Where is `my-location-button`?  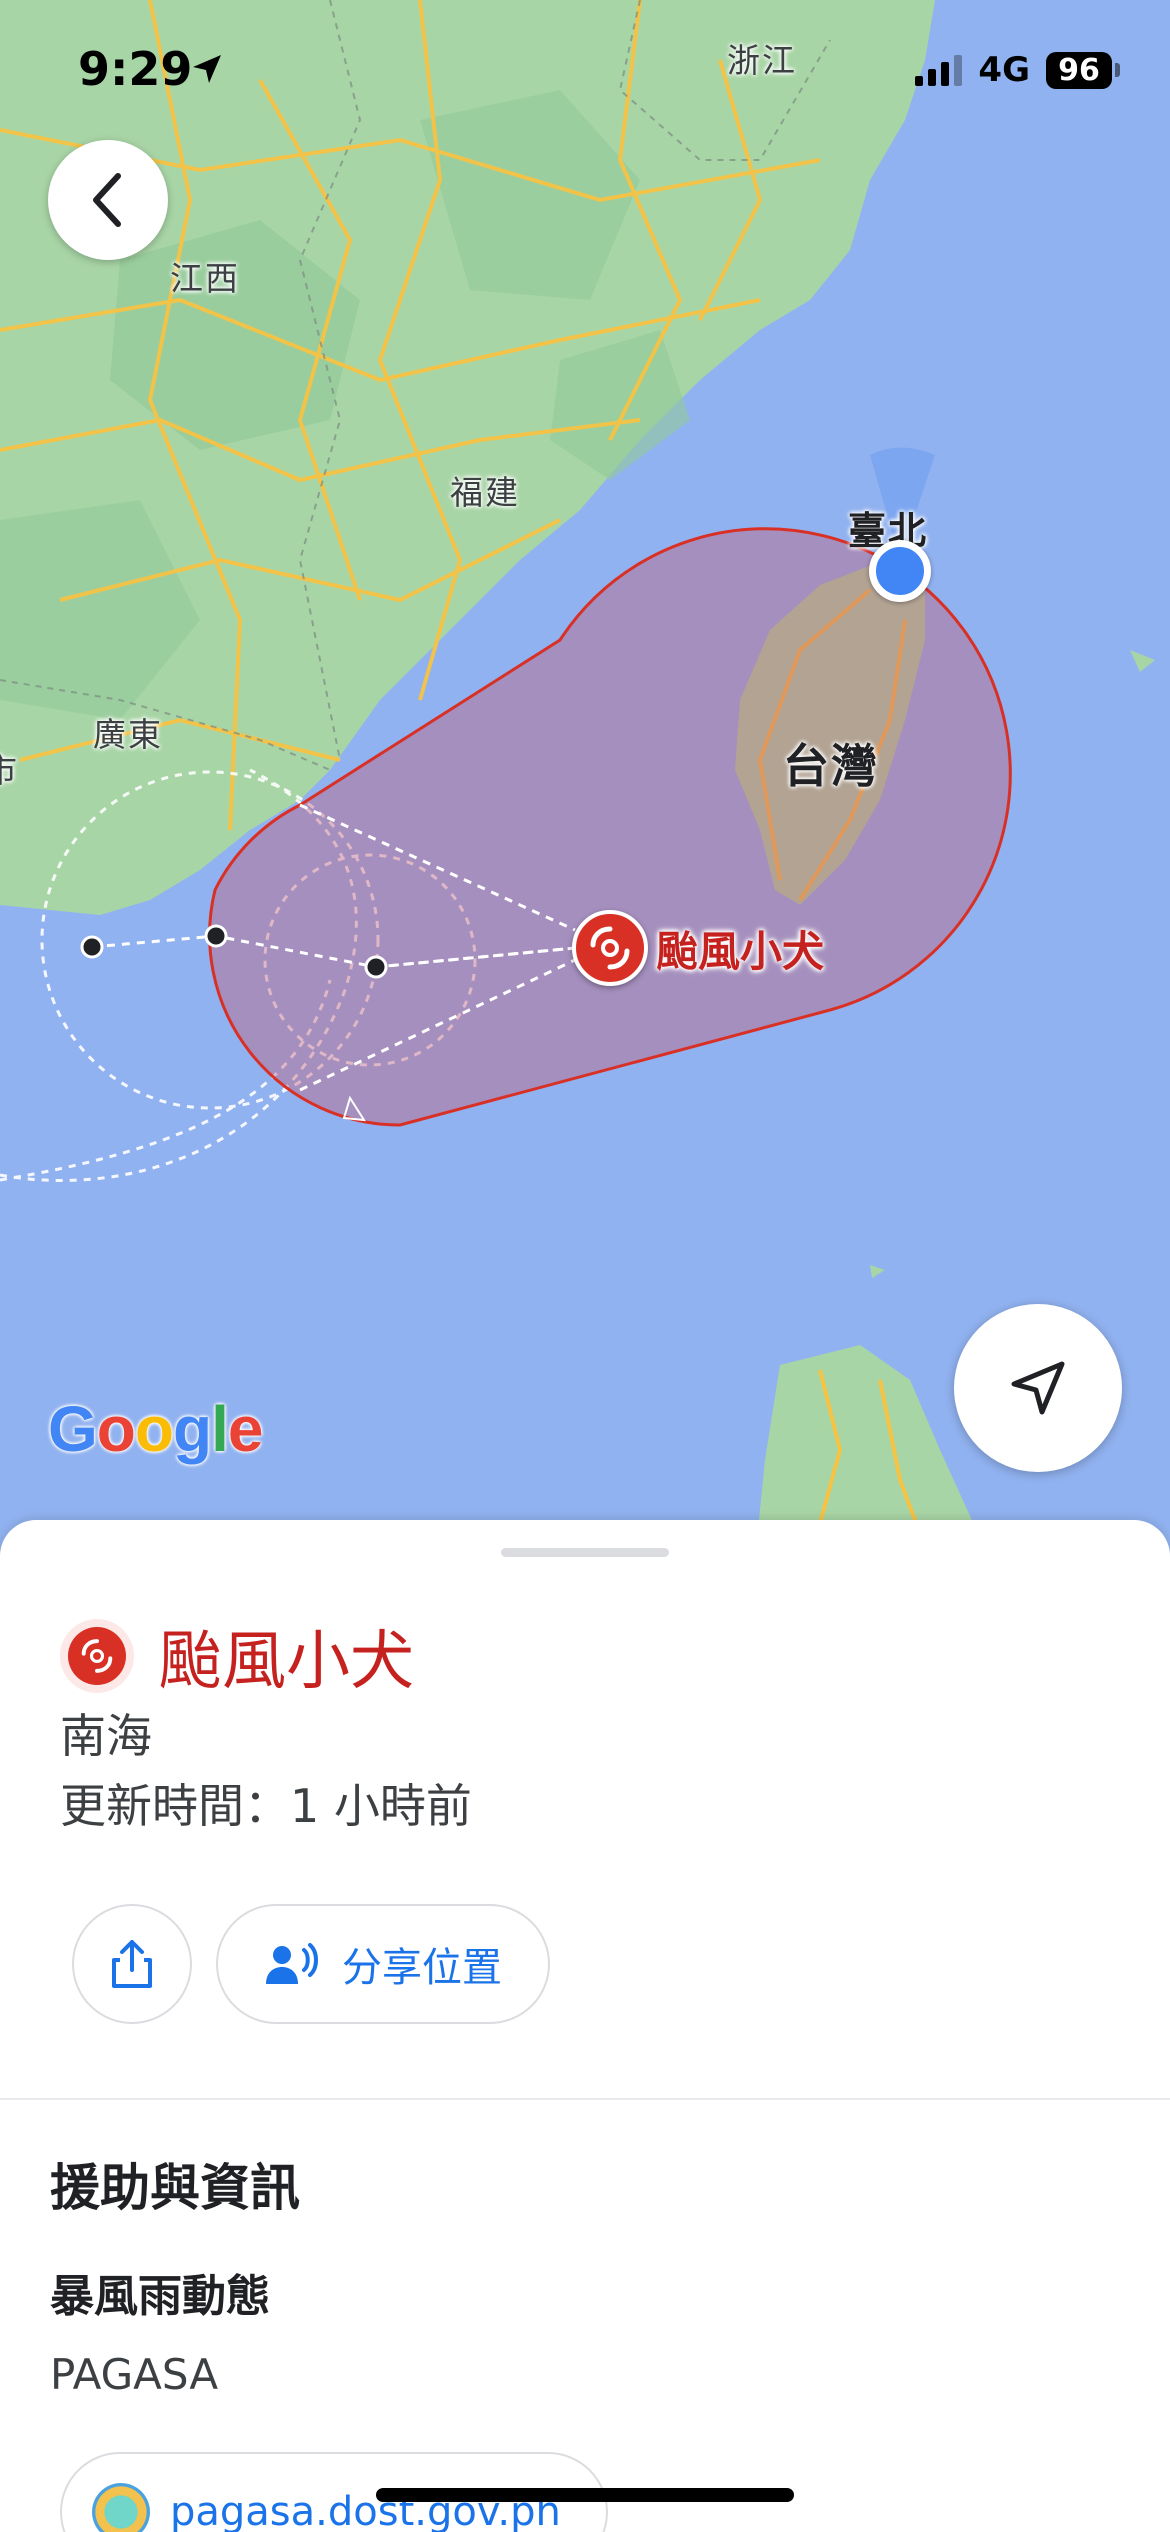 my-location-button is located at coordinates (1038, 1388).